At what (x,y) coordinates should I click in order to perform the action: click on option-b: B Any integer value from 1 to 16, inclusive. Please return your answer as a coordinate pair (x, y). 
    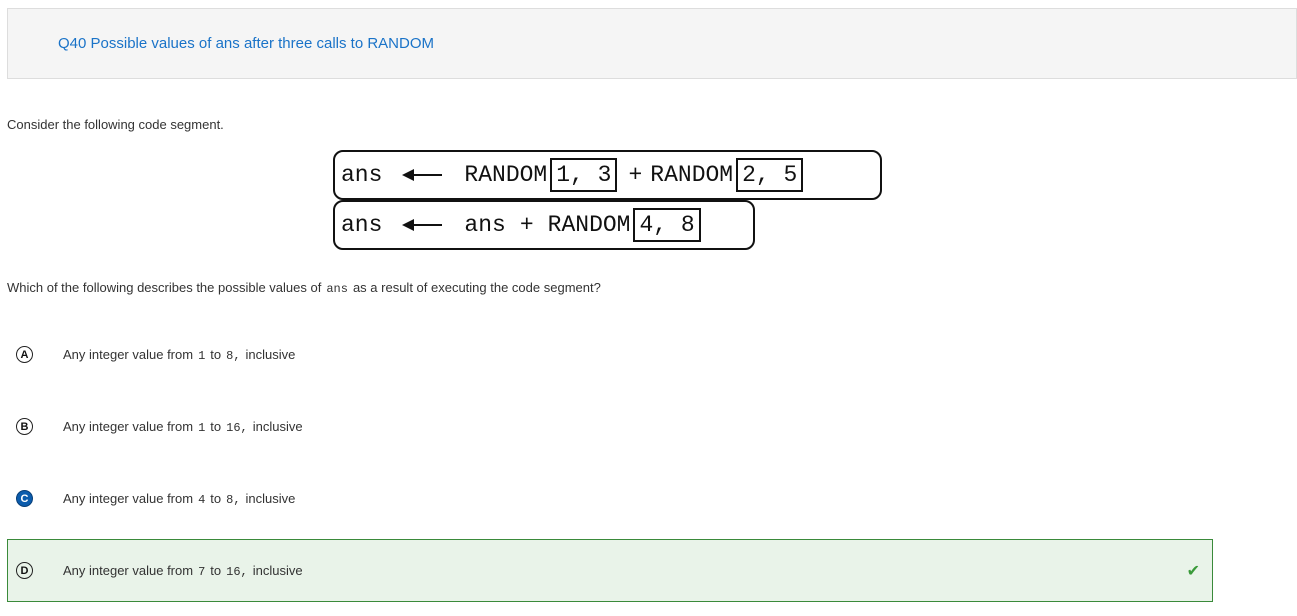
    Looking at the image, I should click on (610, 426).